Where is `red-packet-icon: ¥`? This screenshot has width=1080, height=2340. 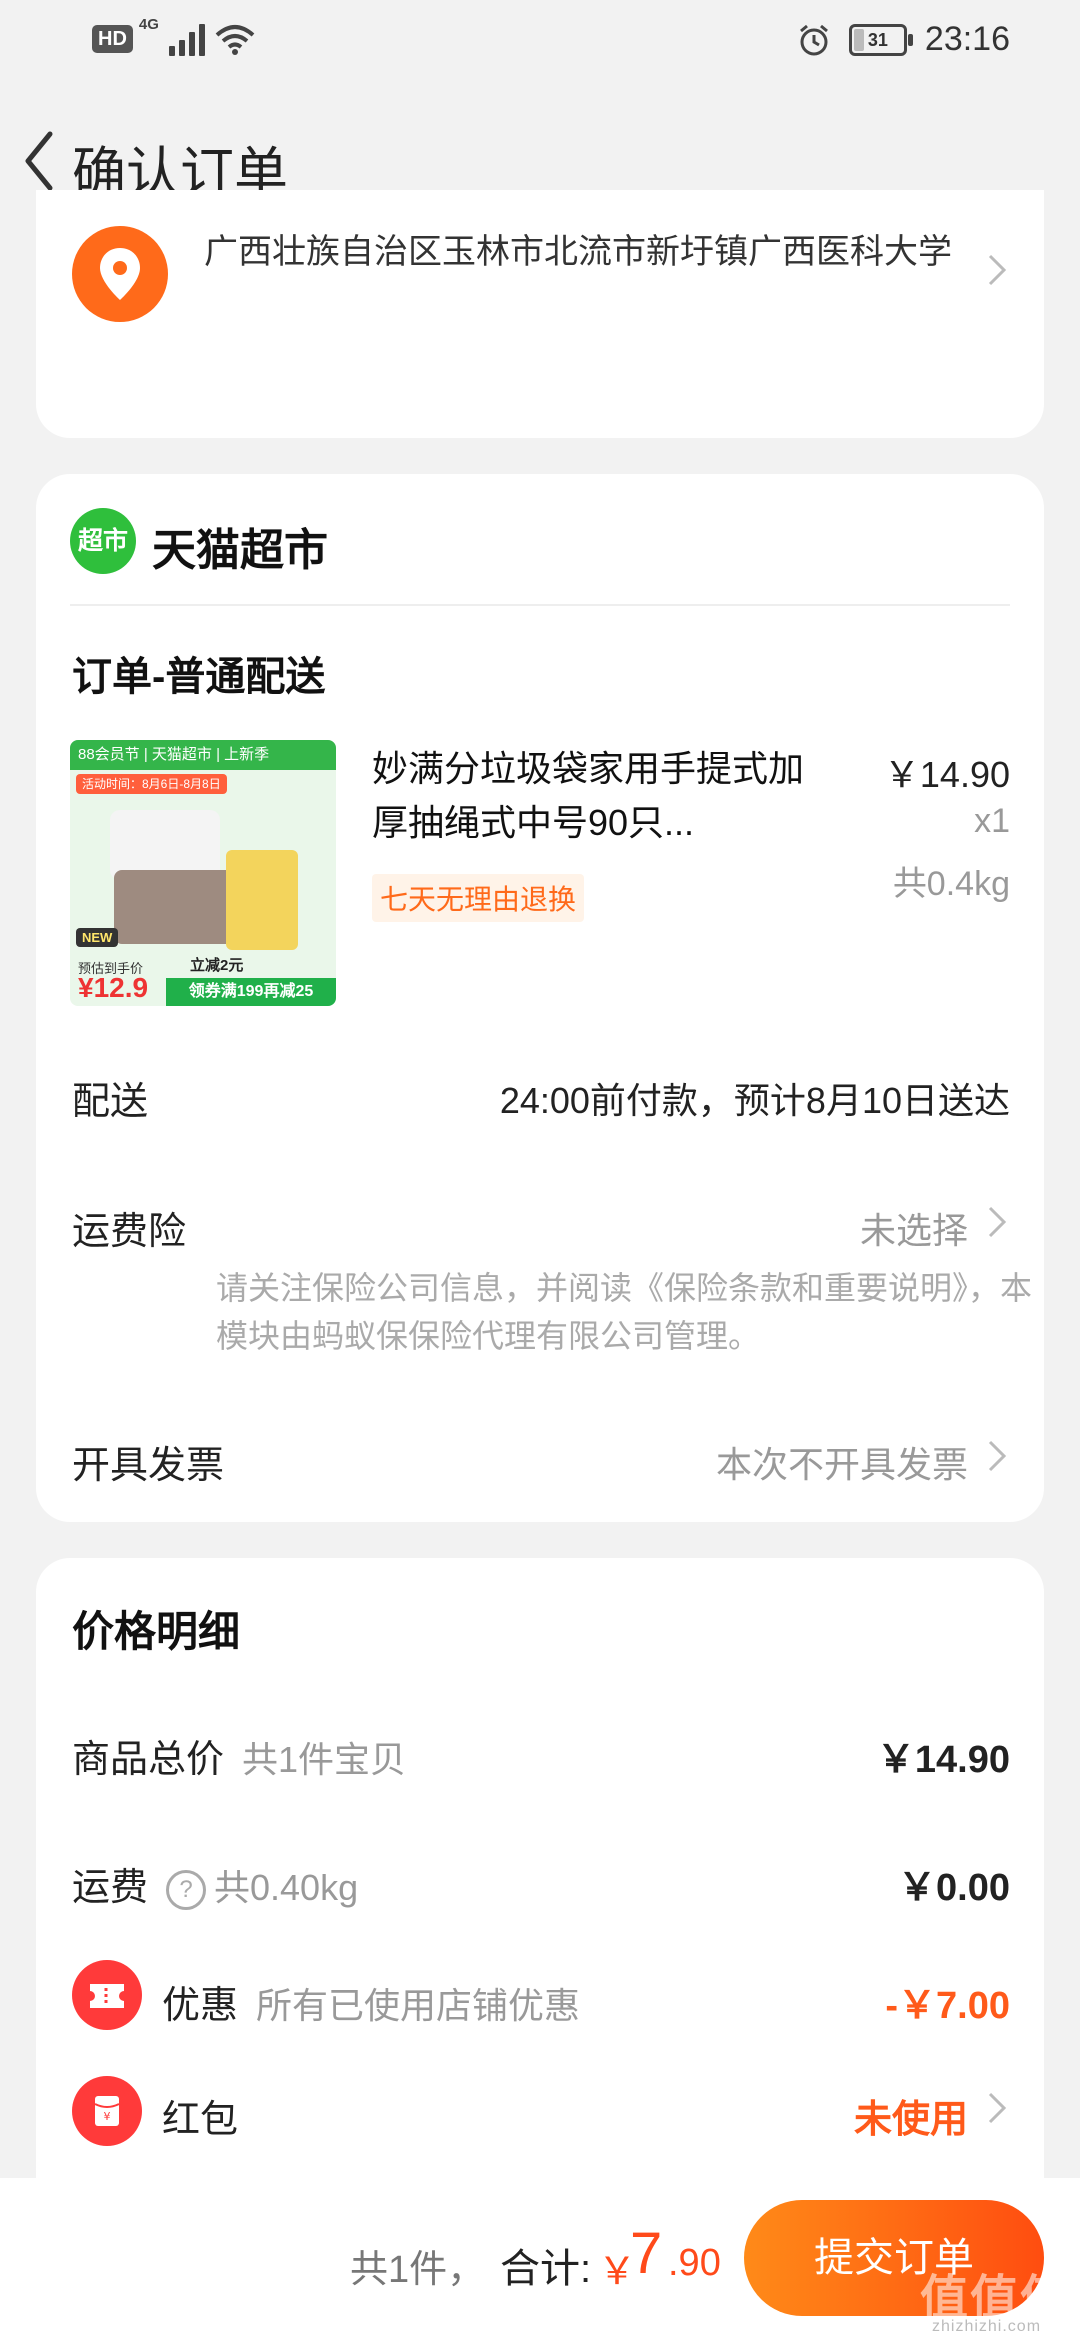 red-packet-icon: ¥ is located at coordinates (107, 2111).